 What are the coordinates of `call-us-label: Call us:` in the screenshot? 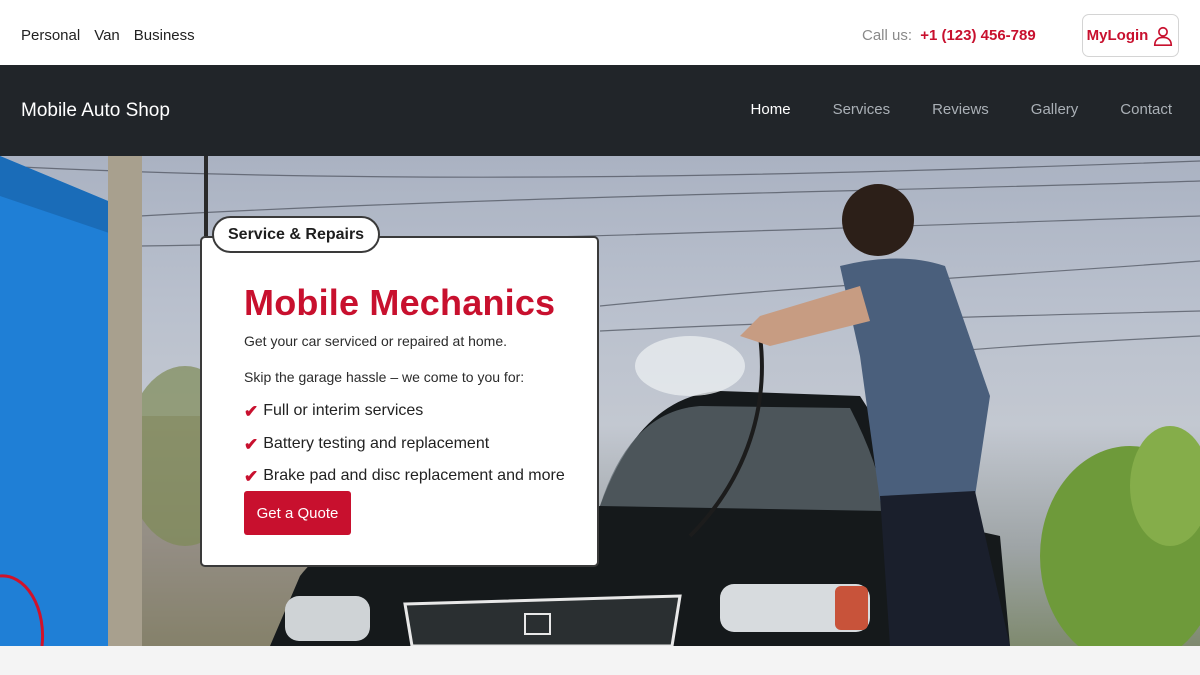 It's located at (887, 35).